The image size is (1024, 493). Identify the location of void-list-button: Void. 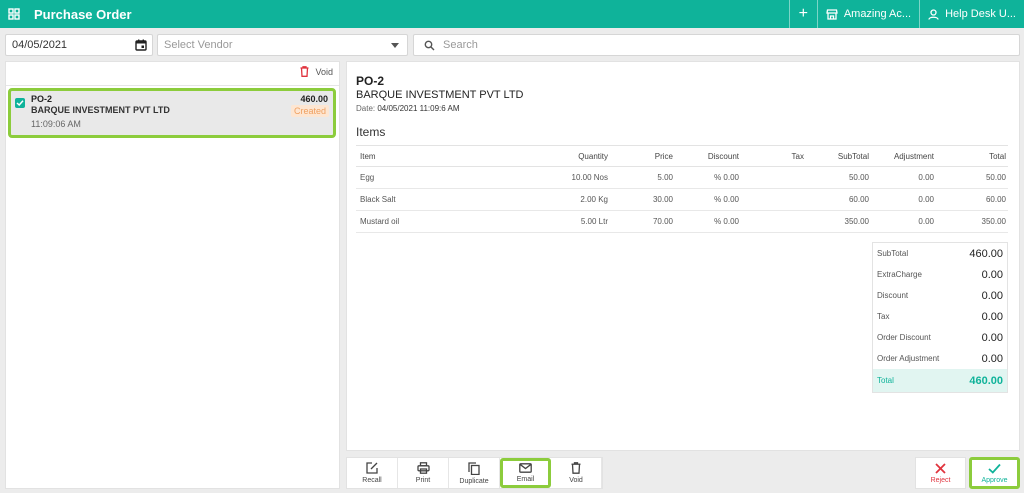
(316, 71).